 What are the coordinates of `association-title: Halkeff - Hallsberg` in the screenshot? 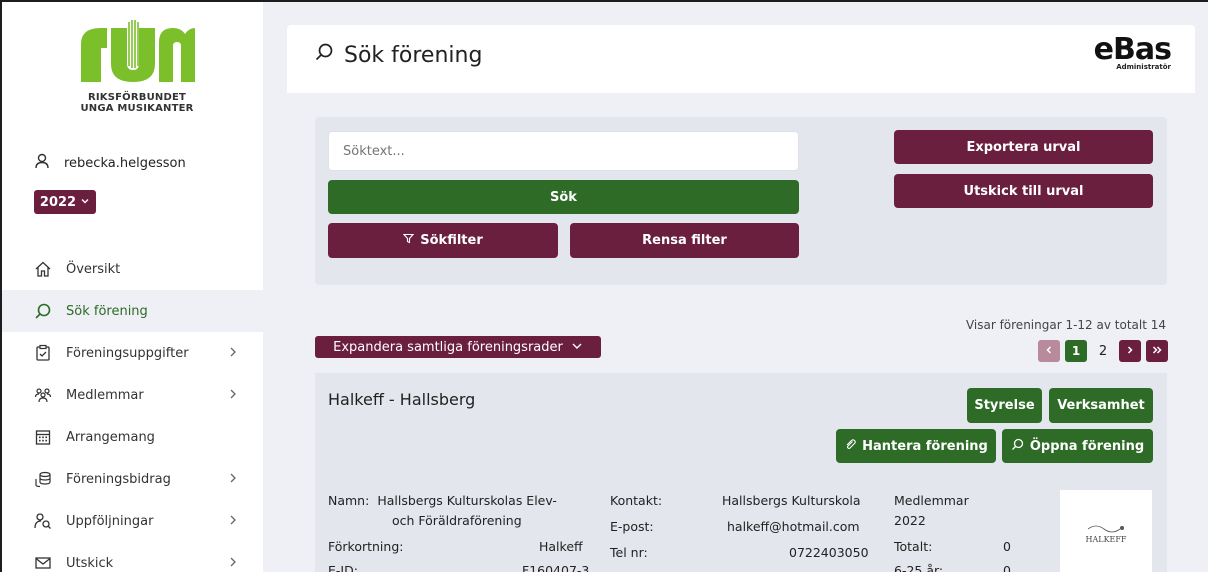 It's located at (402, 399).